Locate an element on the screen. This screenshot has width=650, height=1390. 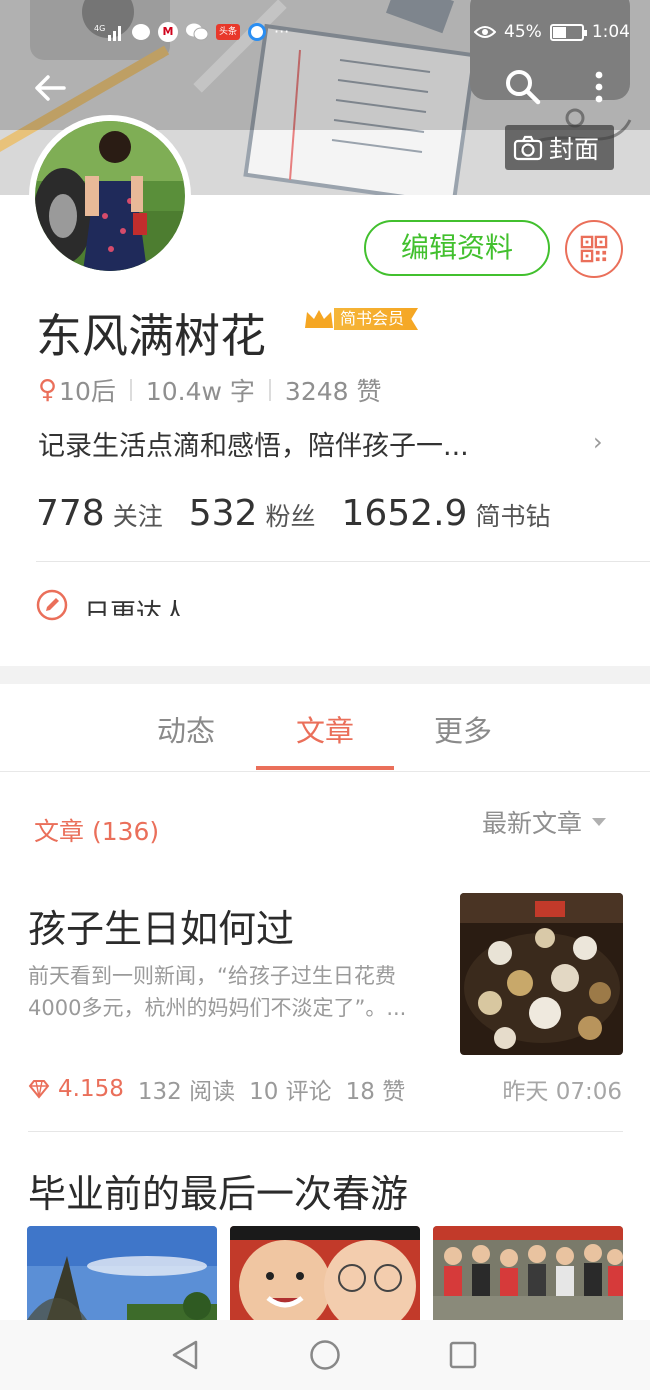
article-title: 孩子生日如何过 is located at coordinates (161, 925).